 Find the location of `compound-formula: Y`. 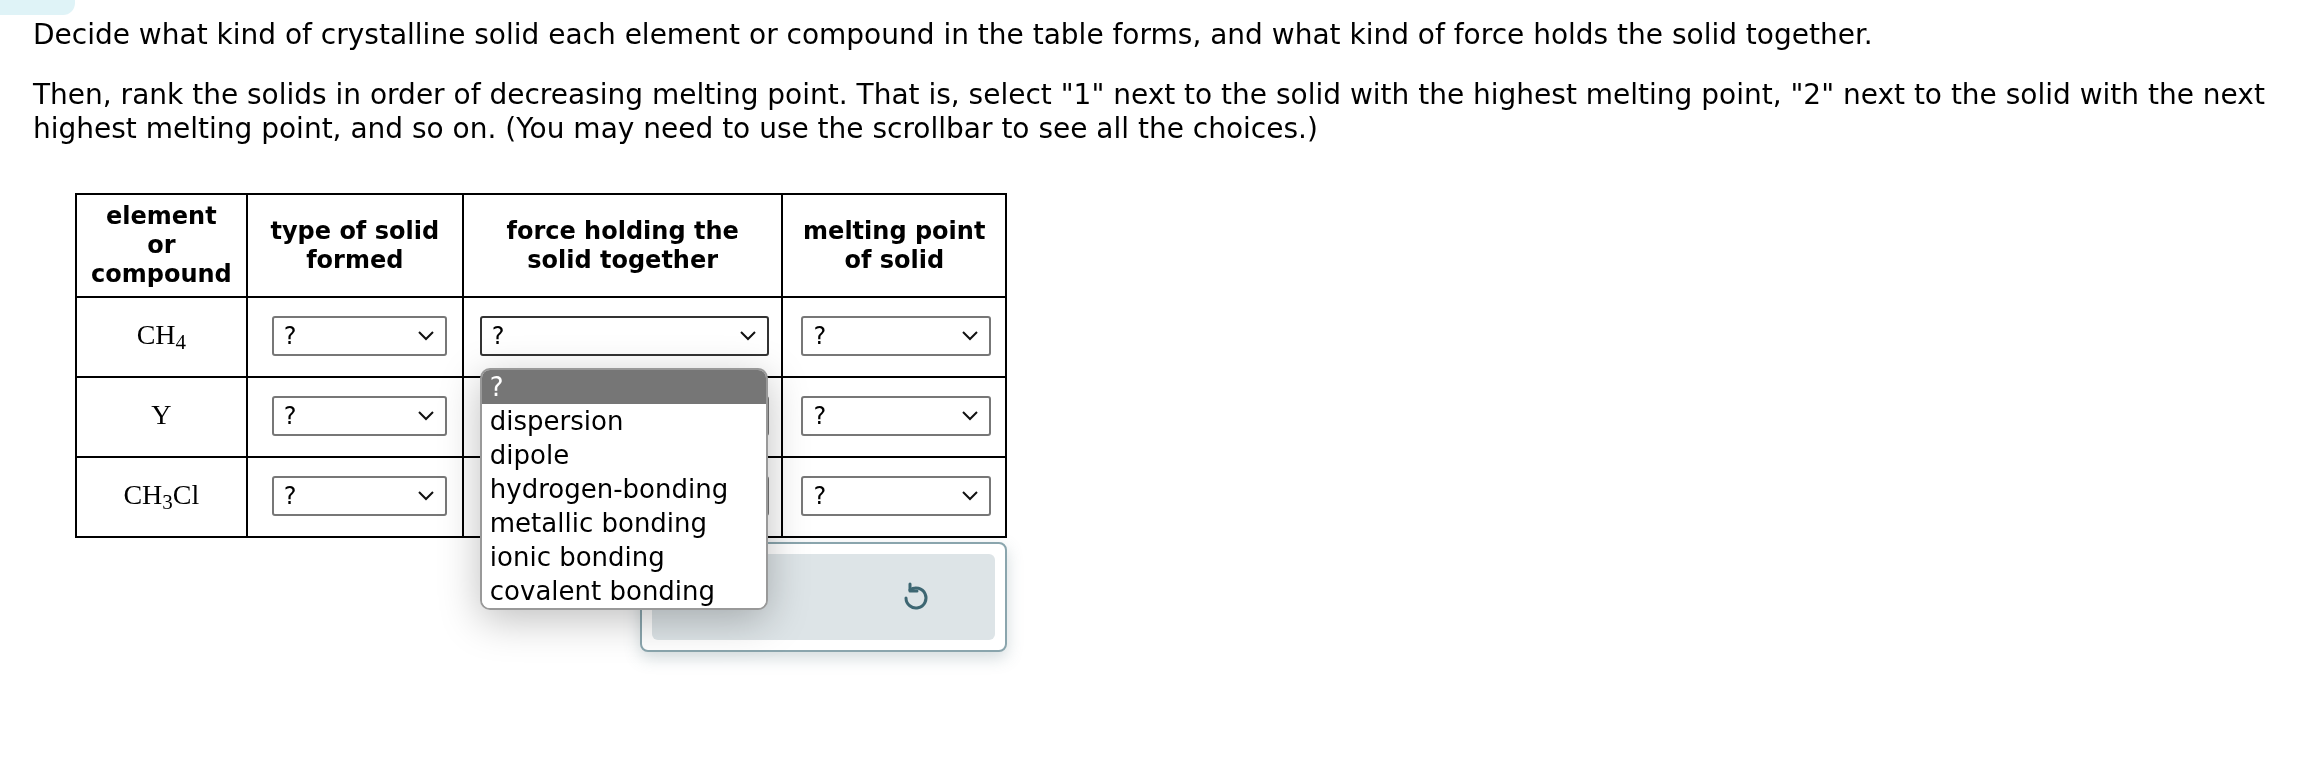

compound-formula: Y is located at coordinates (161, 414).